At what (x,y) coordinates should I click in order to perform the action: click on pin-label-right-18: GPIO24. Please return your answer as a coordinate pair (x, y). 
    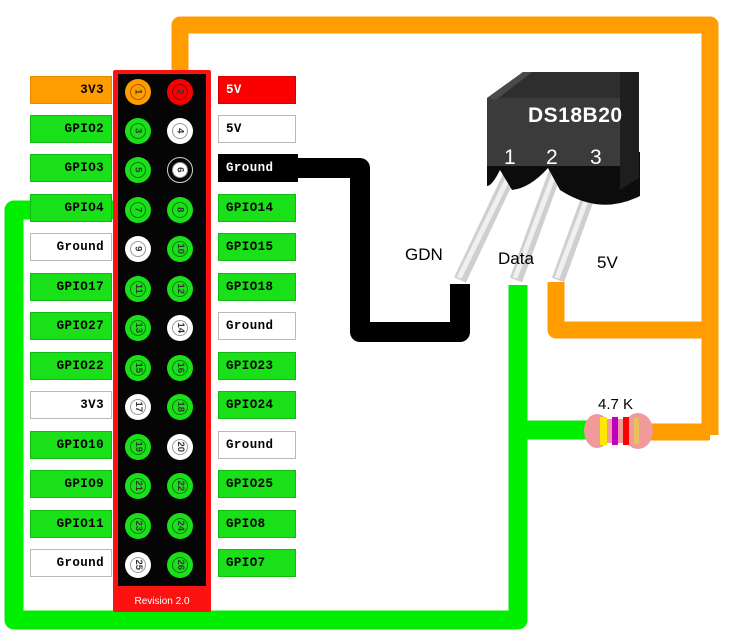
    Looking at the image, I should click on (257, 405).